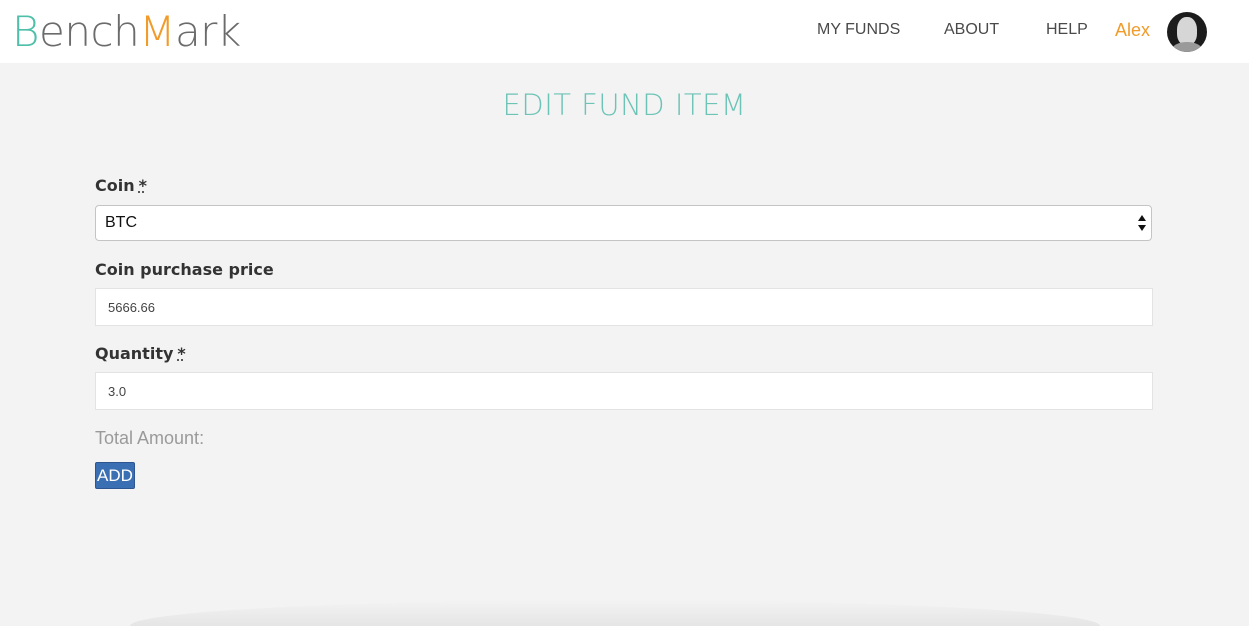 This screenshot has width=1249, height=626. What do you see at coordinates (615, 613) in the screenshot?
I see `footer-shadow` at bounding box center [615, 613].